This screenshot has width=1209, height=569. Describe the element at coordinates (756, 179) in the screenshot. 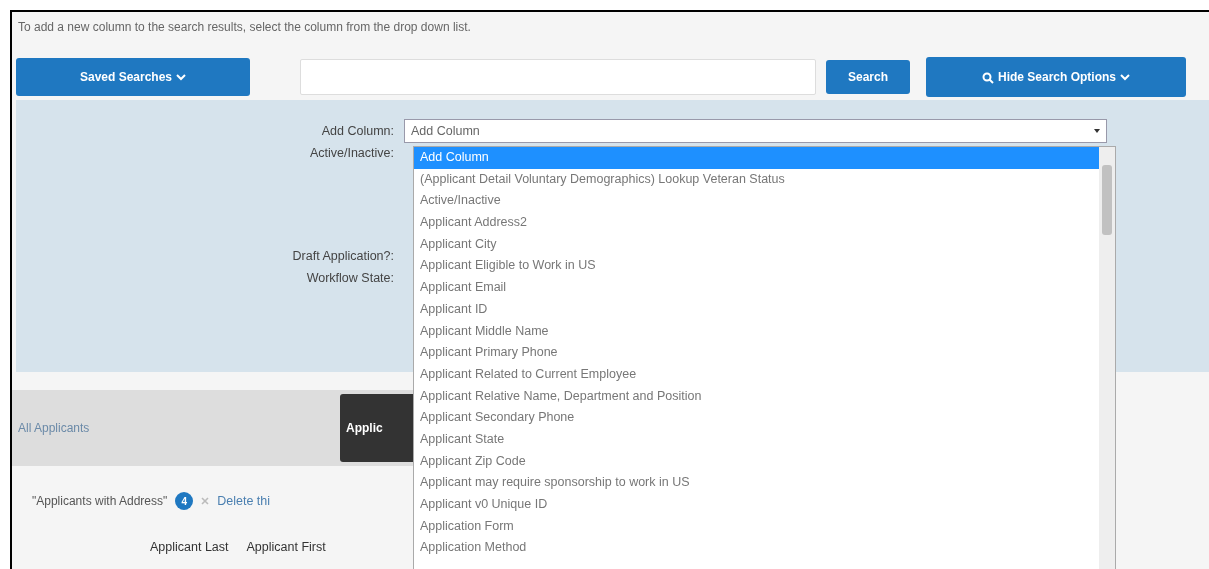

I see `dropdown-option: (Applicant Detail Voluntary Demographics) Lookup Veteran Status` at that location.